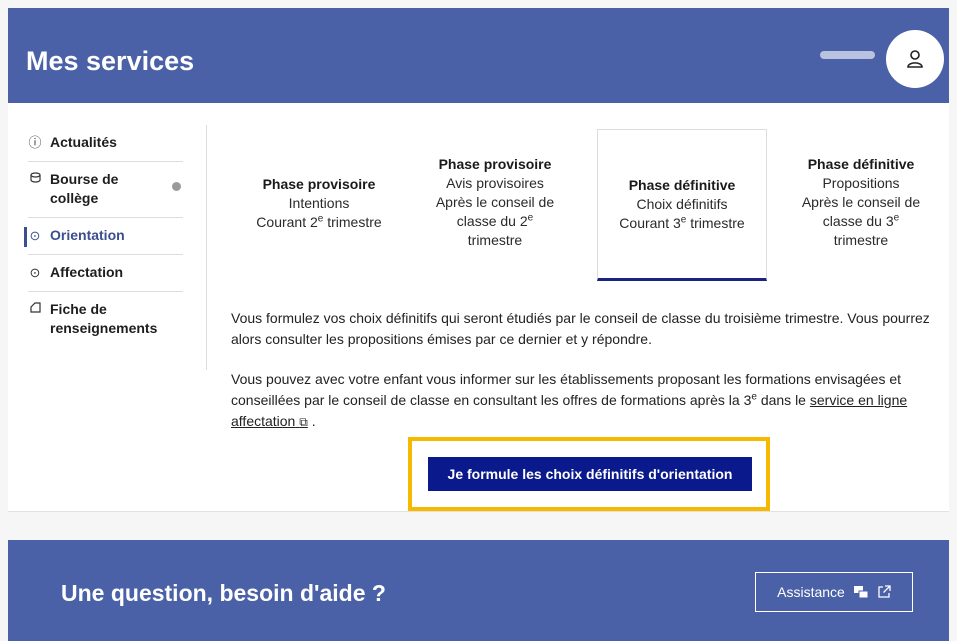 This screenshot has height=641, width=957. What do you see at coordinates (847, 55) in the screenshot?
I see `user-name-blurred` at bounding box center [847, 55].